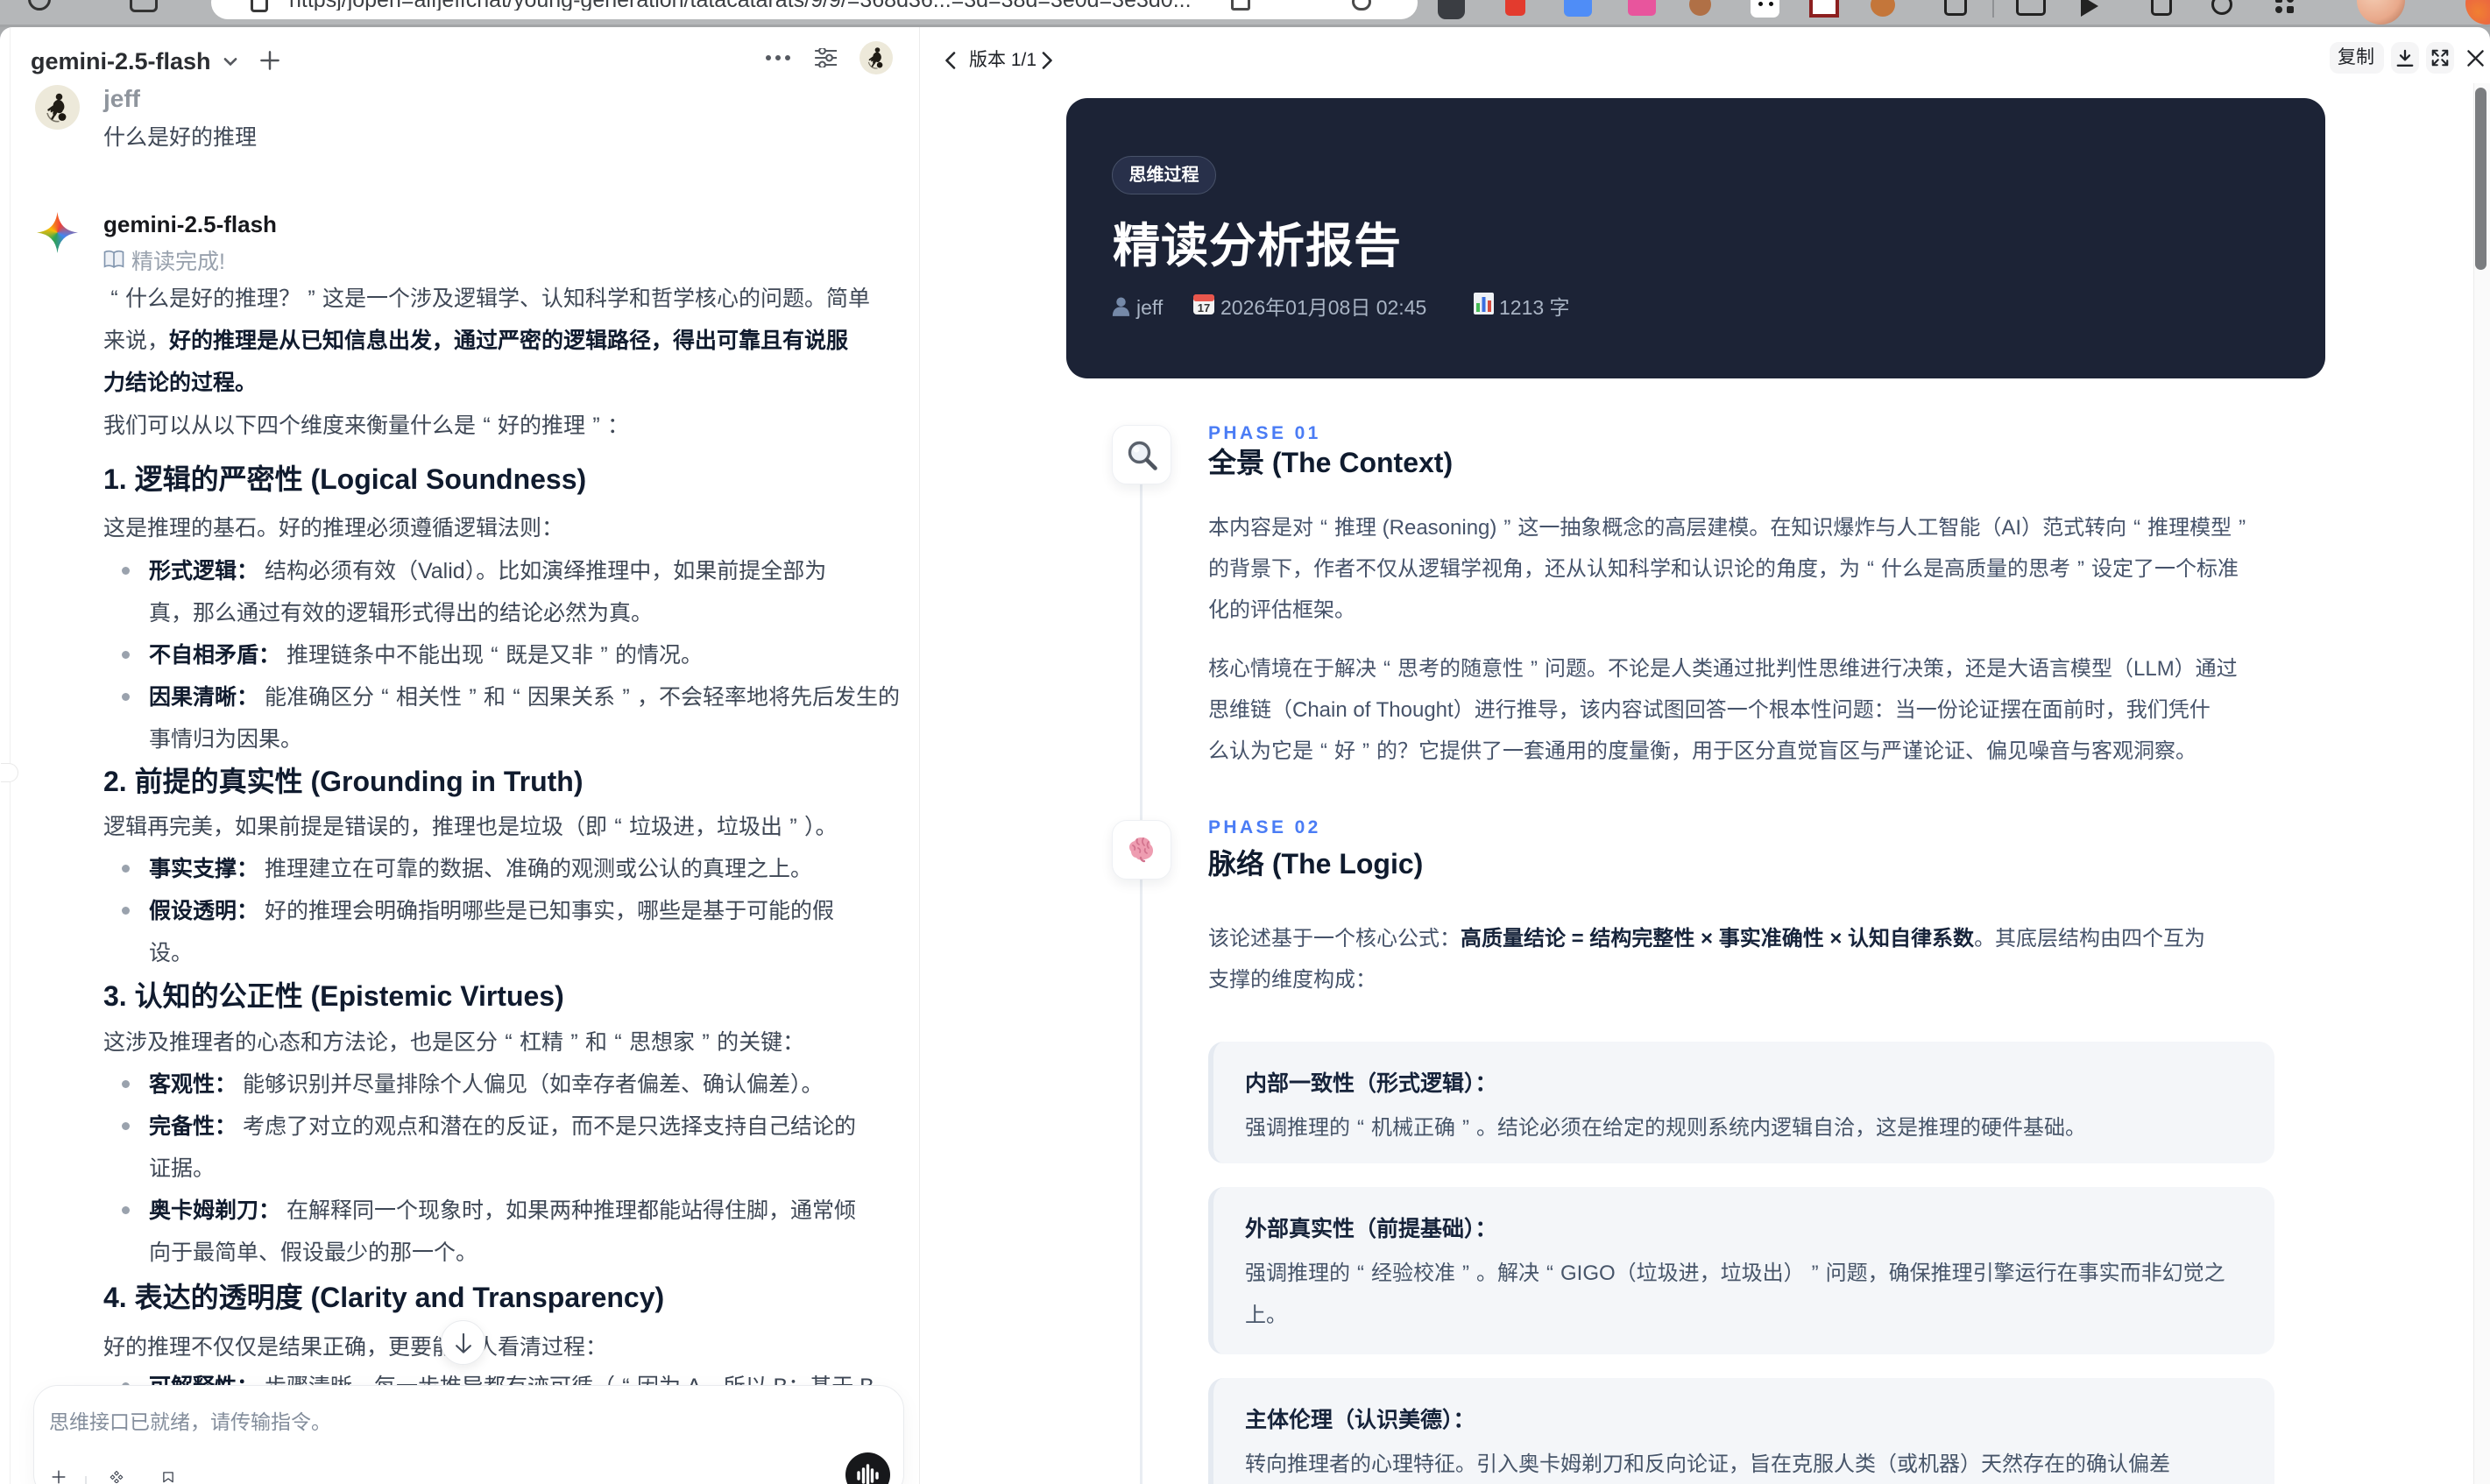 The height and width of the screenshot is (1484, 2490). Describe the element at coordinates (1204, 307) in the screenshot. I see `svg-text: 17` at that location.